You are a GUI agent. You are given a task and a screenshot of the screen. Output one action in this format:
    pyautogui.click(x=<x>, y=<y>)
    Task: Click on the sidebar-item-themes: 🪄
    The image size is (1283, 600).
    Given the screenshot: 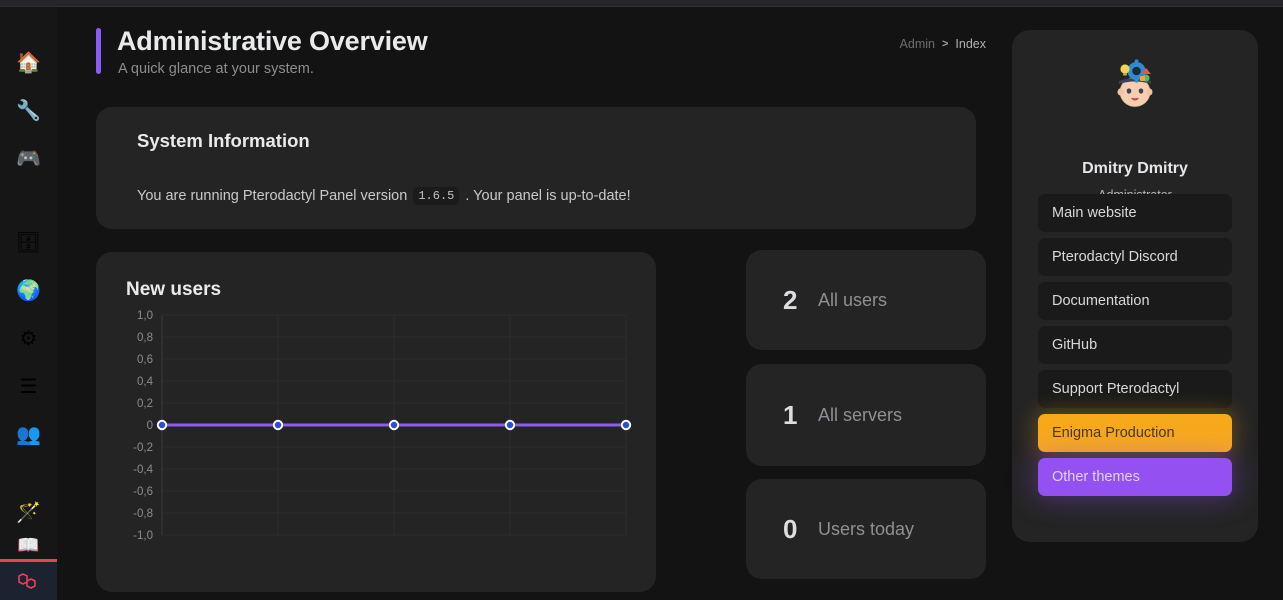 What is the action you would take?
    pyautogui.click(x=29, y=513)
    